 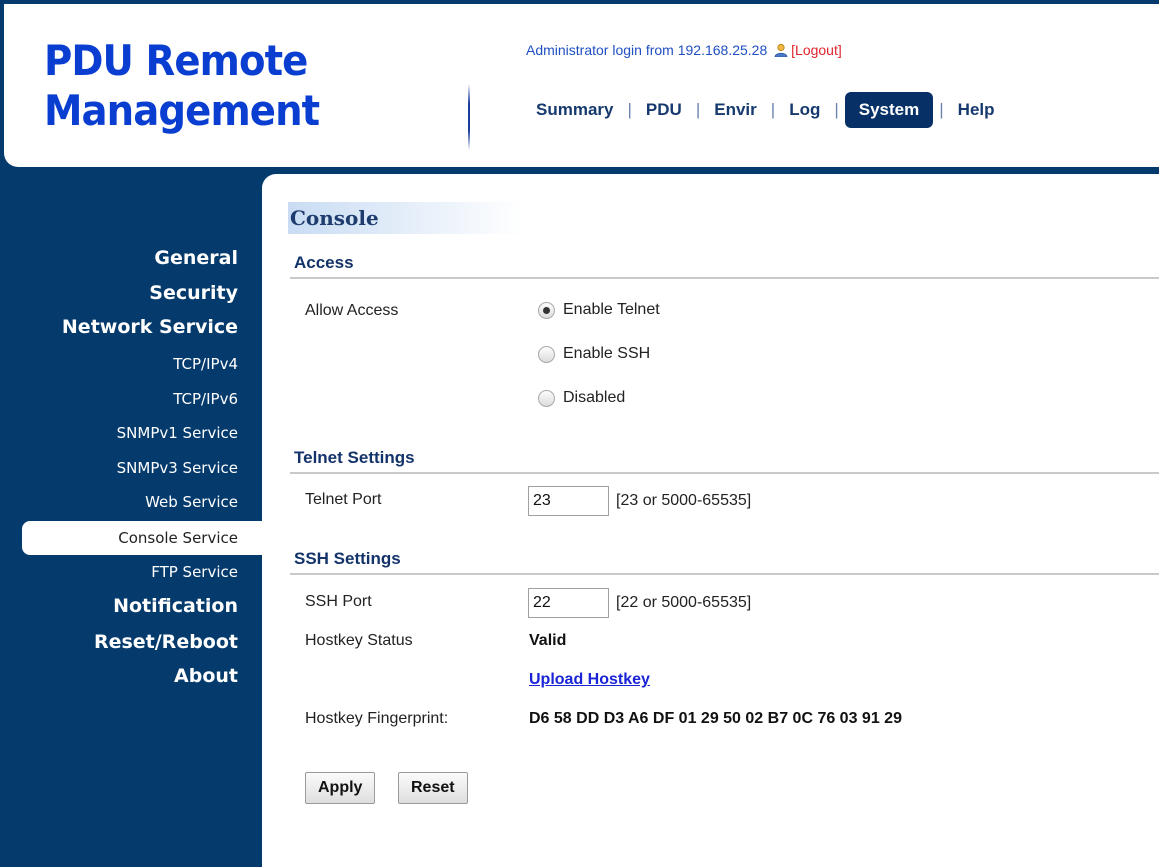 What do you see at coordinates (889, 110) in the screenshot?
I see `nav-system: System` at bounding box center [889, 110].